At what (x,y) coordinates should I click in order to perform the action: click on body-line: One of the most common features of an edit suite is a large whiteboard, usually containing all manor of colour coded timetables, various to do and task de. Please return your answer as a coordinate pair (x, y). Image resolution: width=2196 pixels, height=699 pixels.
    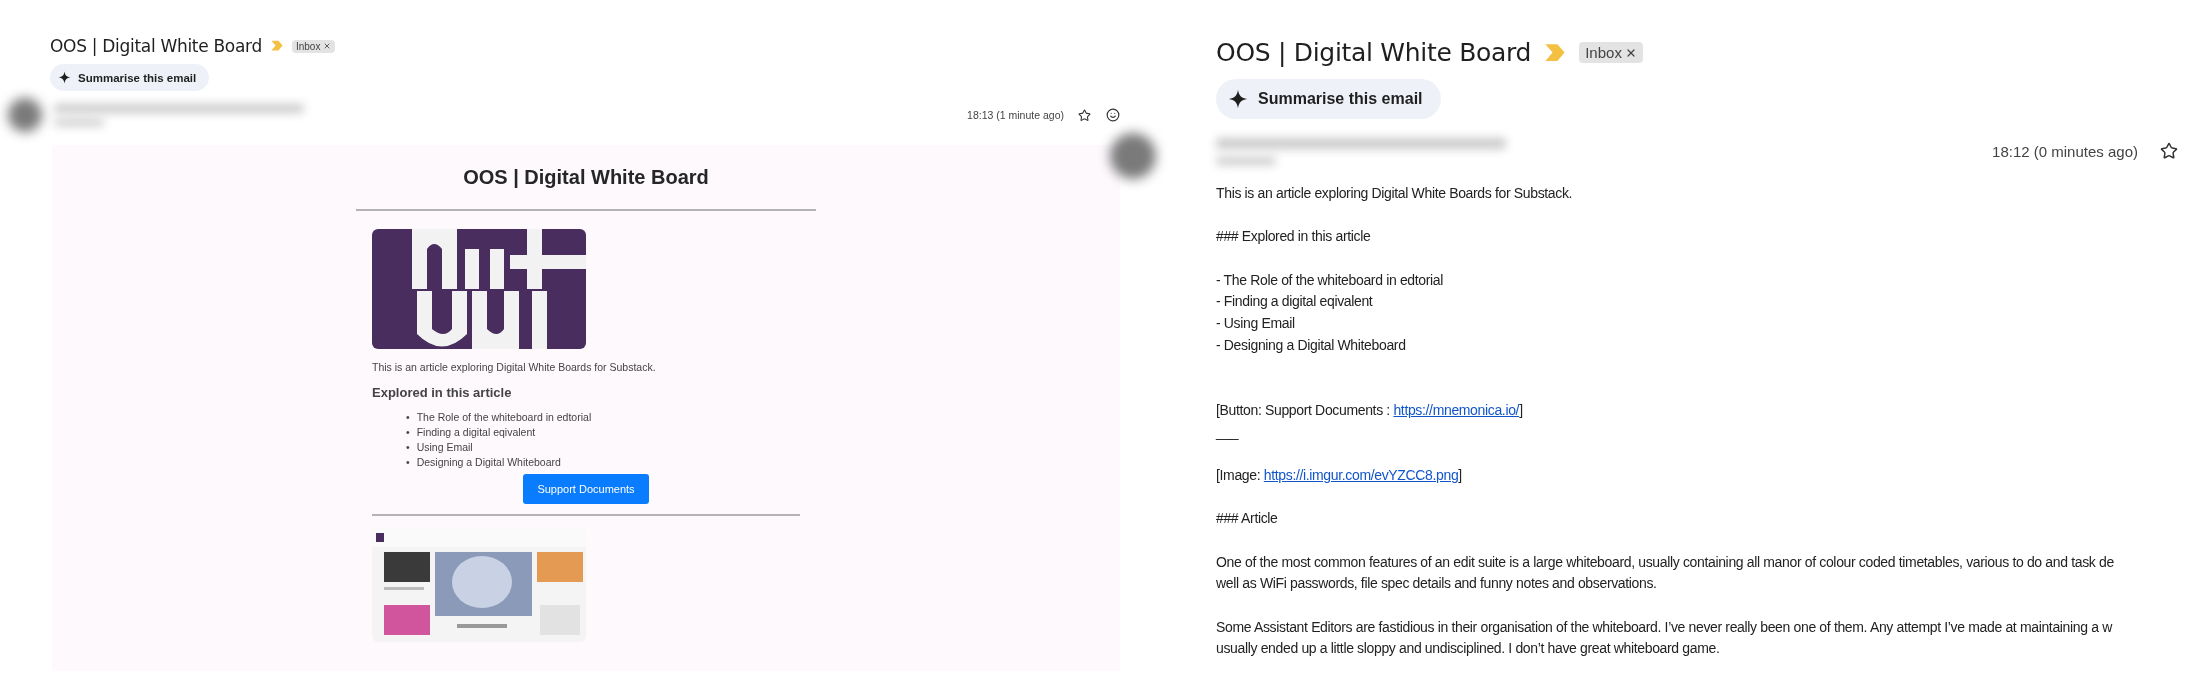
    Looking at the image, I should click on (1665, 562).